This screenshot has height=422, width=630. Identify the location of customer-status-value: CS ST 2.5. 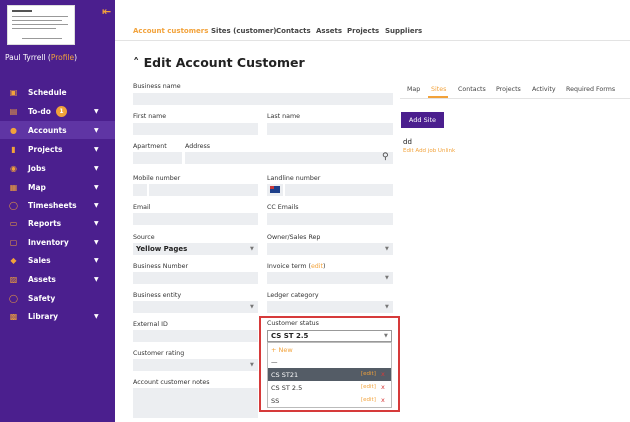
(290, 336).